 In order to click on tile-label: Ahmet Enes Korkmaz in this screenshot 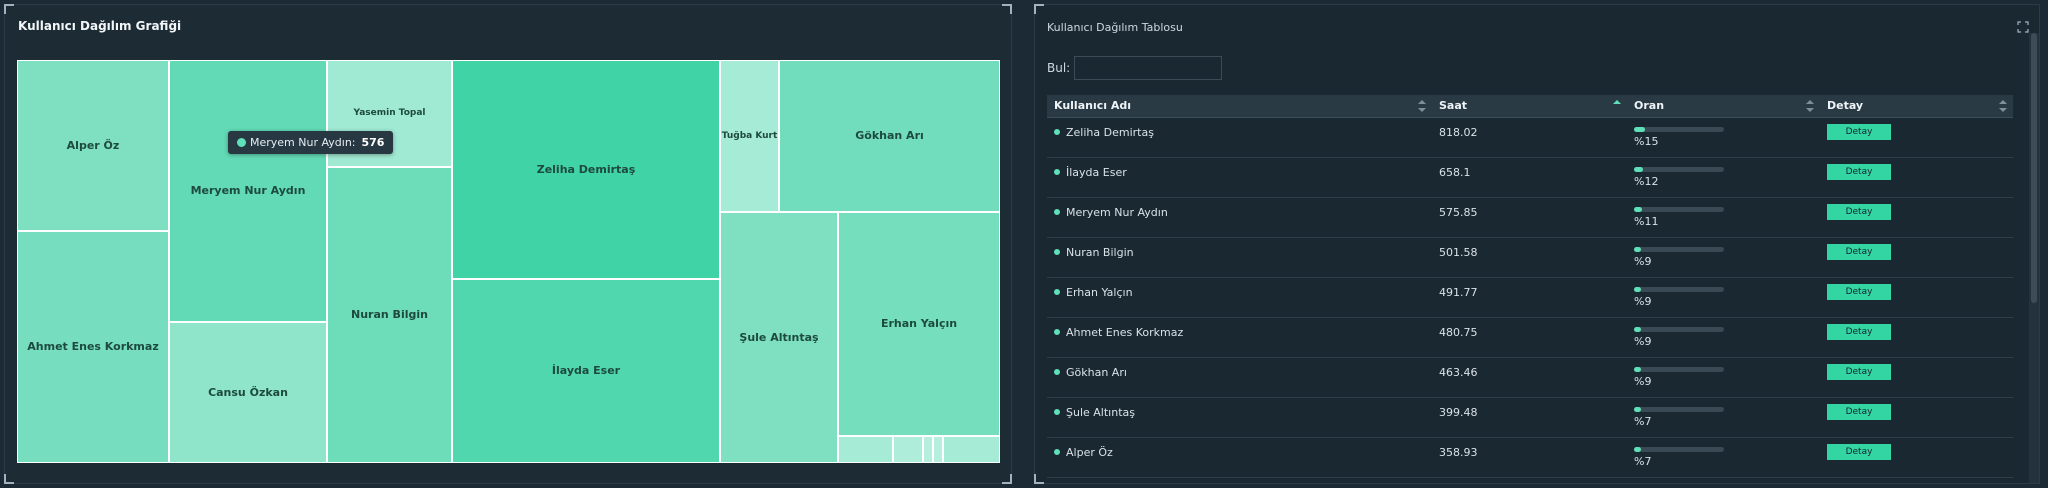, I will do `click(93, 347)`.